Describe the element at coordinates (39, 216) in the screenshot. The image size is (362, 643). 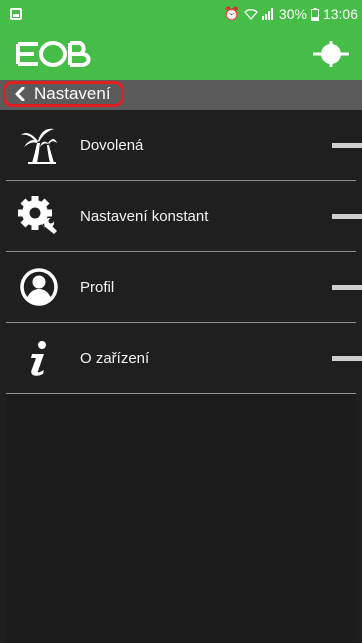
I see `gear-wrench-icon` at that location.